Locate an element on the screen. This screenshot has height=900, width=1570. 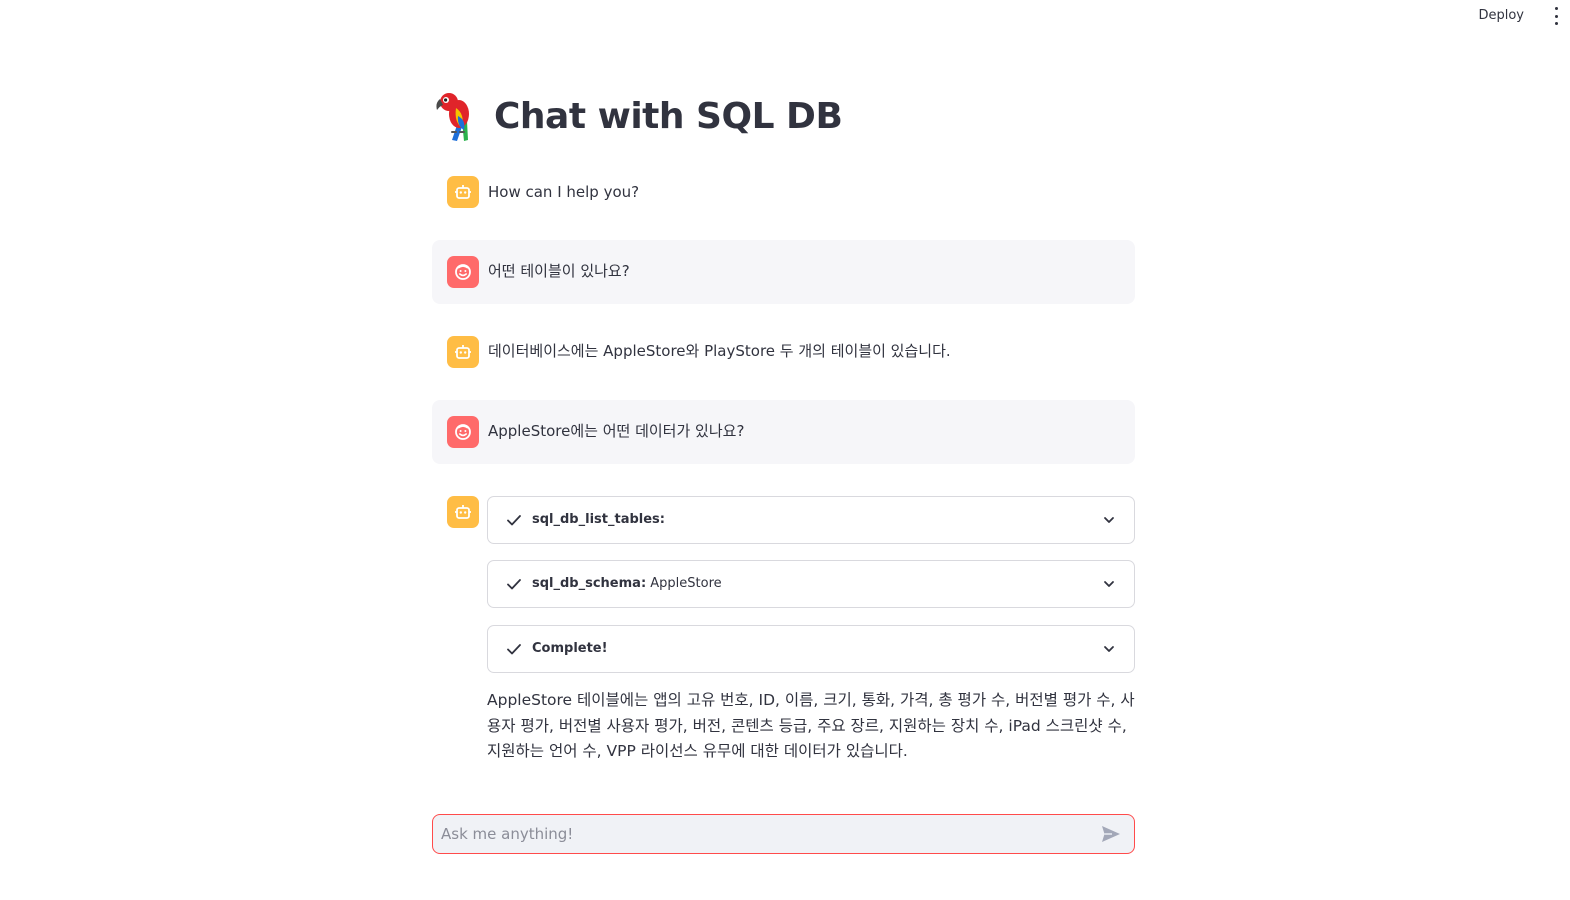
assistant-message: How can I help you? is located at coordinates (783, 193).